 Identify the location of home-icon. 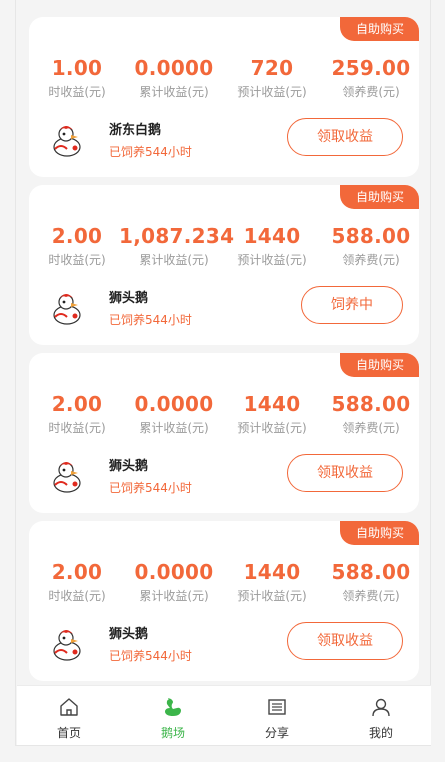
(69, 707).